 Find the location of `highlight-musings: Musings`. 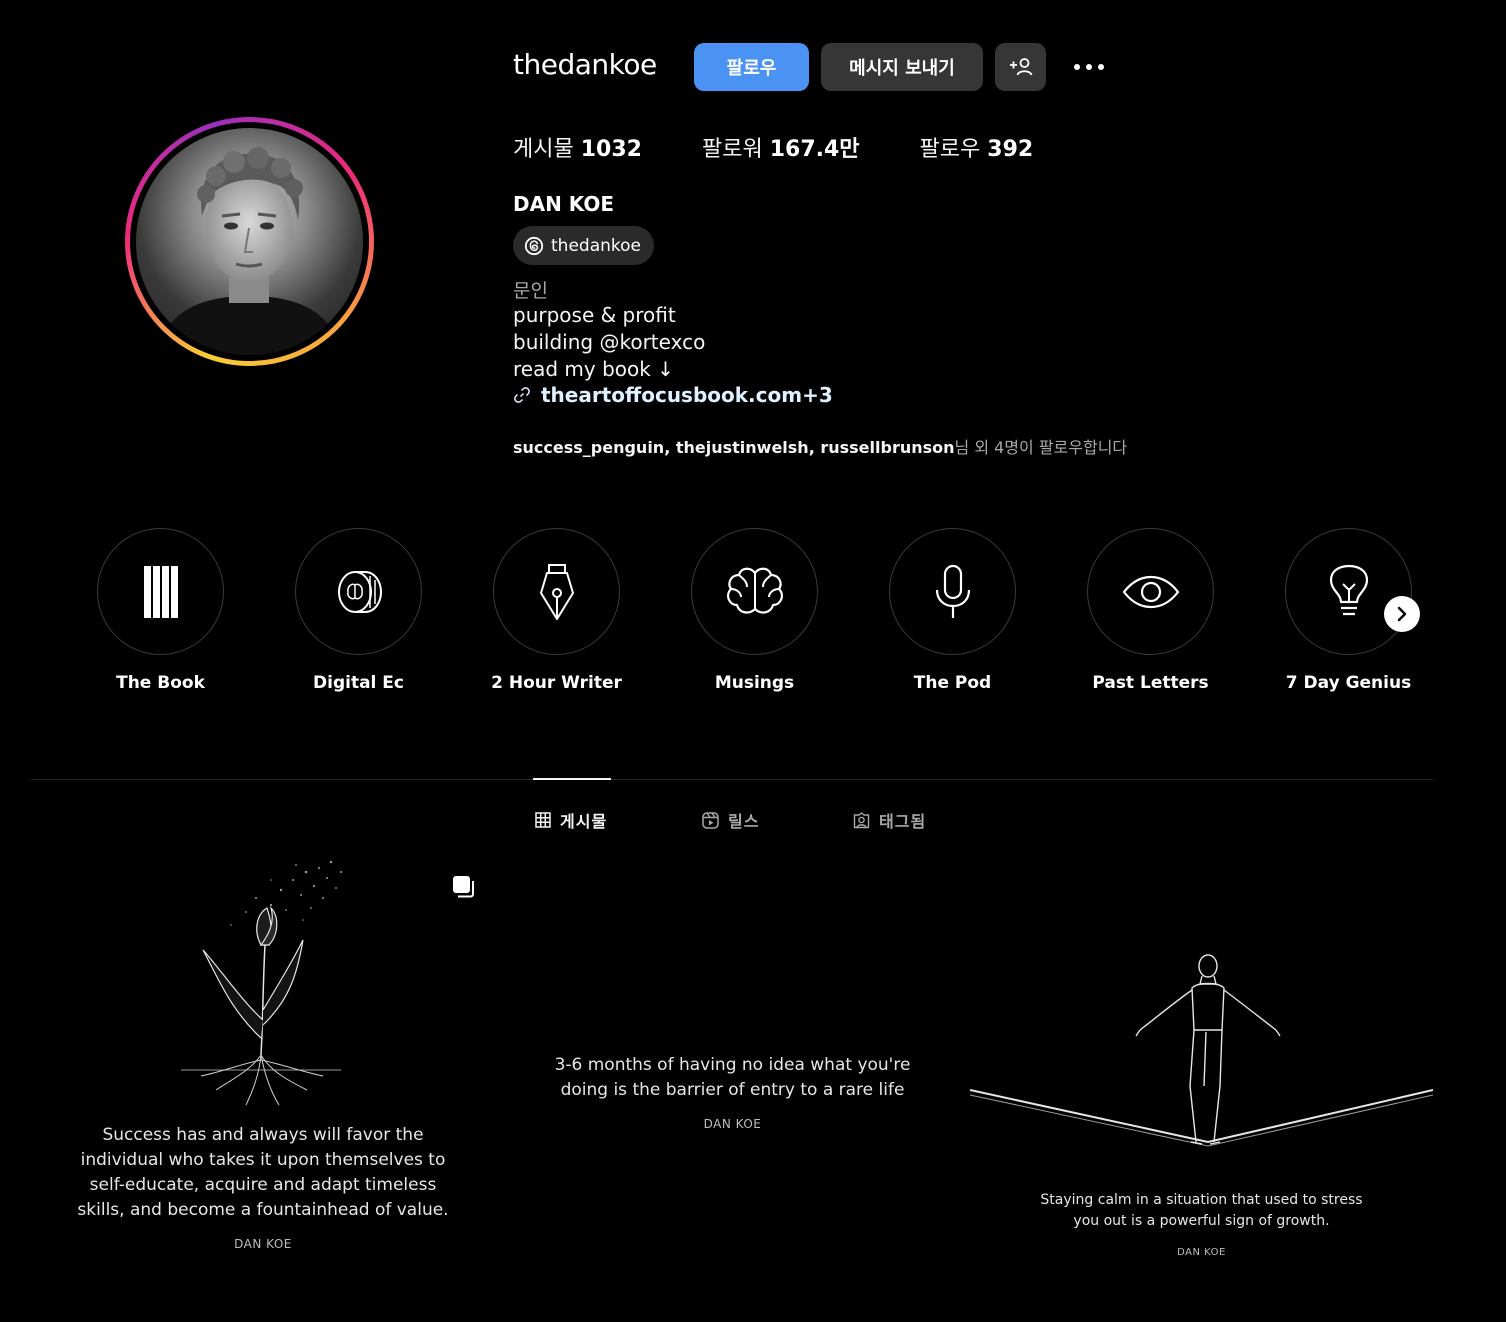

highlight-musings: Musings is located at coordinates (754, 610).